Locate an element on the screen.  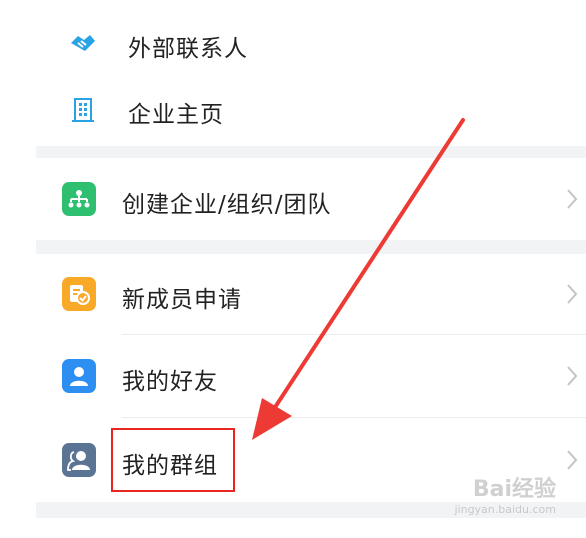
group-icon is located at coordinates (79, 460).